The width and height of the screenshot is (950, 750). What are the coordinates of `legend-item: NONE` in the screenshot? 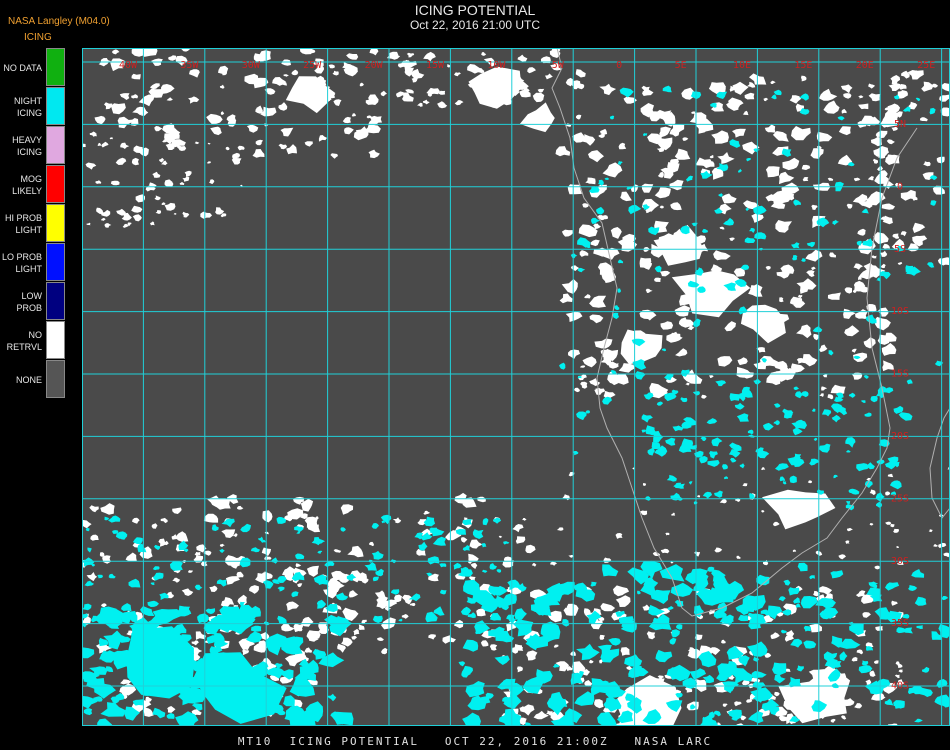 It's located at (33, 379).